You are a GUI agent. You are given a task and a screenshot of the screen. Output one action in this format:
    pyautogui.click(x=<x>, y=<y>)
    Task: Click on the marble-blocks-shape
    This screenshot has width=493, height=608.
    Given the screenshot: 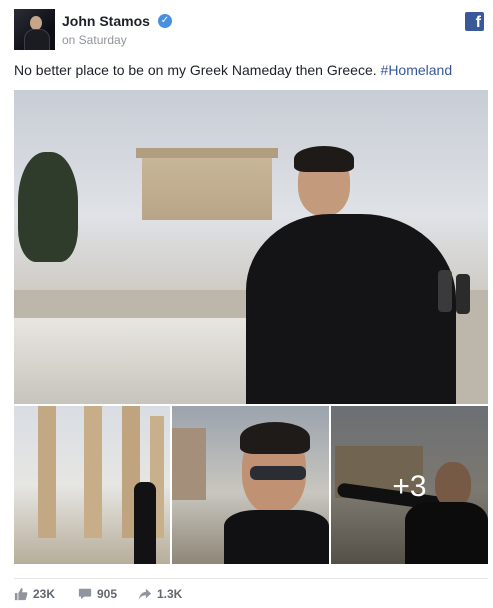 What is the action you would take?
    pyautogui.click(x=139, y=361)
    